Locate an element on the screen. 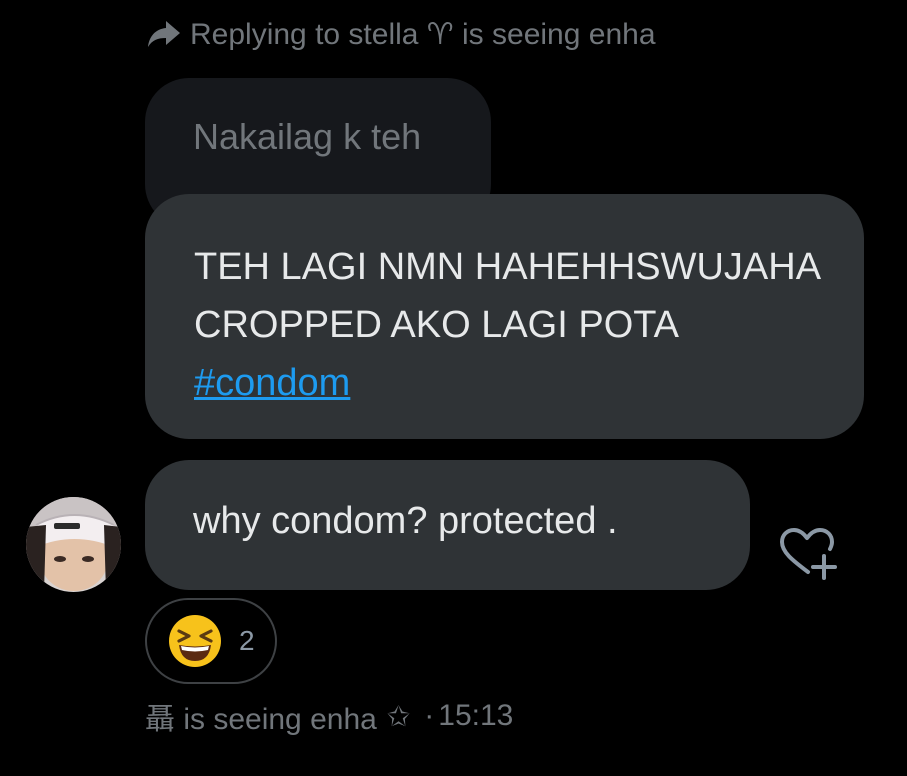  quoted-message-text: Nakailag k teh is located at coordinates (307, 136).